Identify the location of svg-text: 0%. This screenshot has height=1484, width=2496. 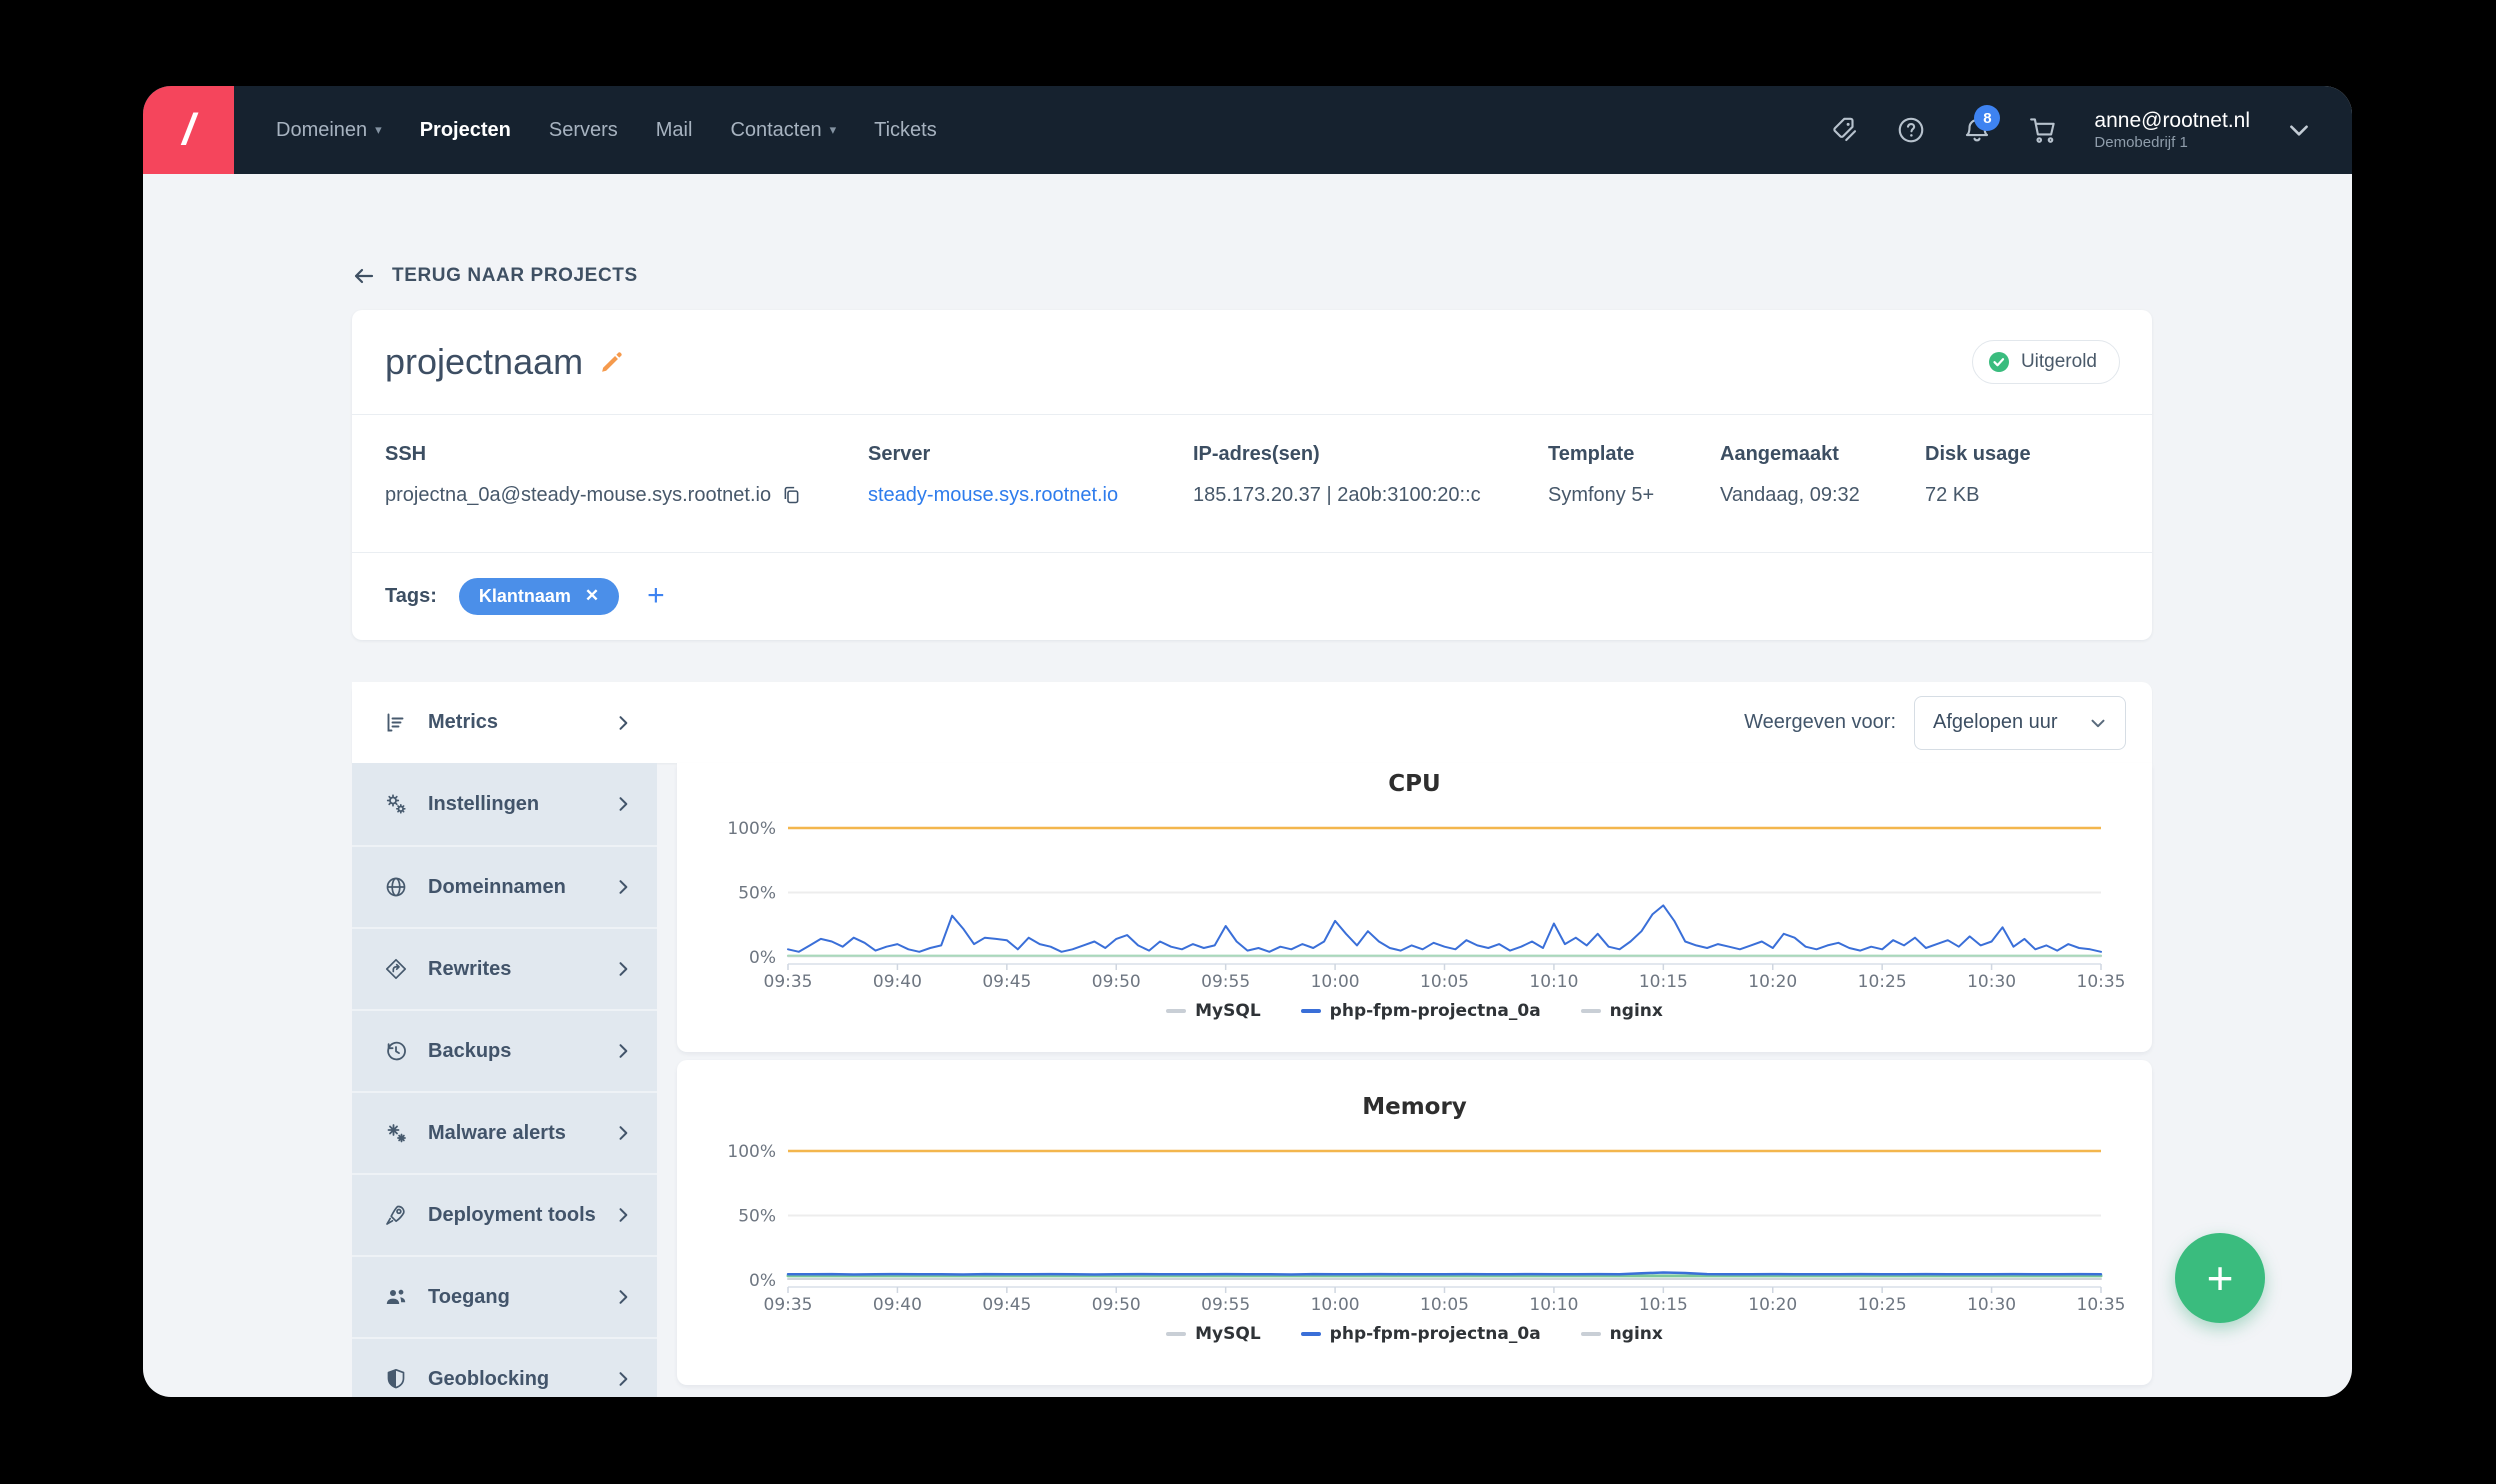
(762, 1281).